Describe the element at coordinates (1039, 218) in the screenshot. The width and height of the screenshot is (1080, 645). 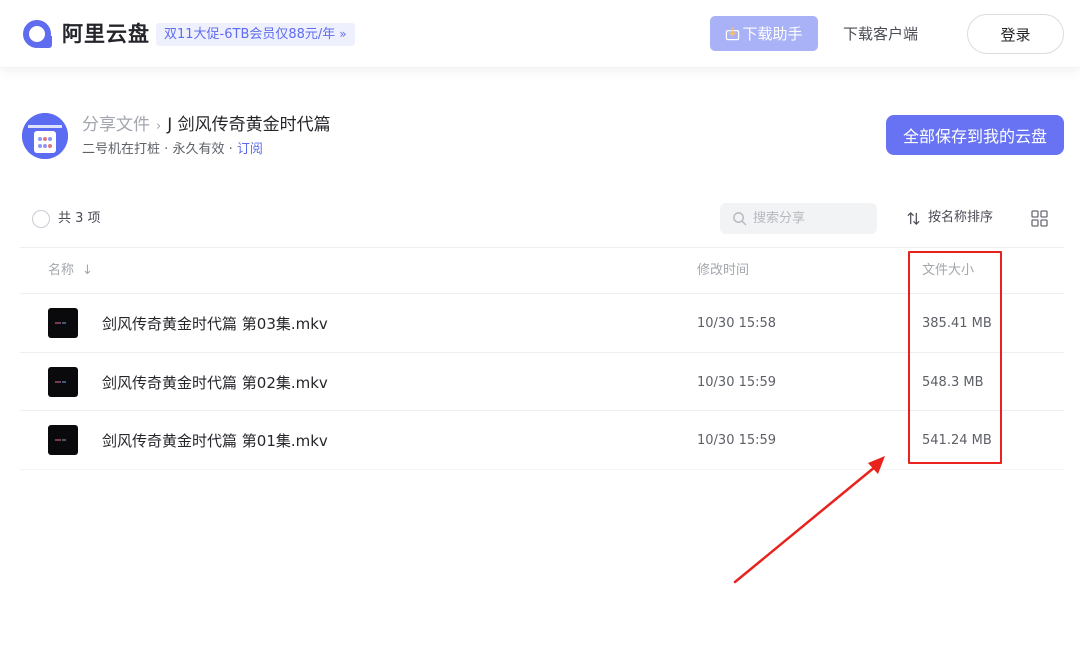
I see `grid-view-icon` at that location.